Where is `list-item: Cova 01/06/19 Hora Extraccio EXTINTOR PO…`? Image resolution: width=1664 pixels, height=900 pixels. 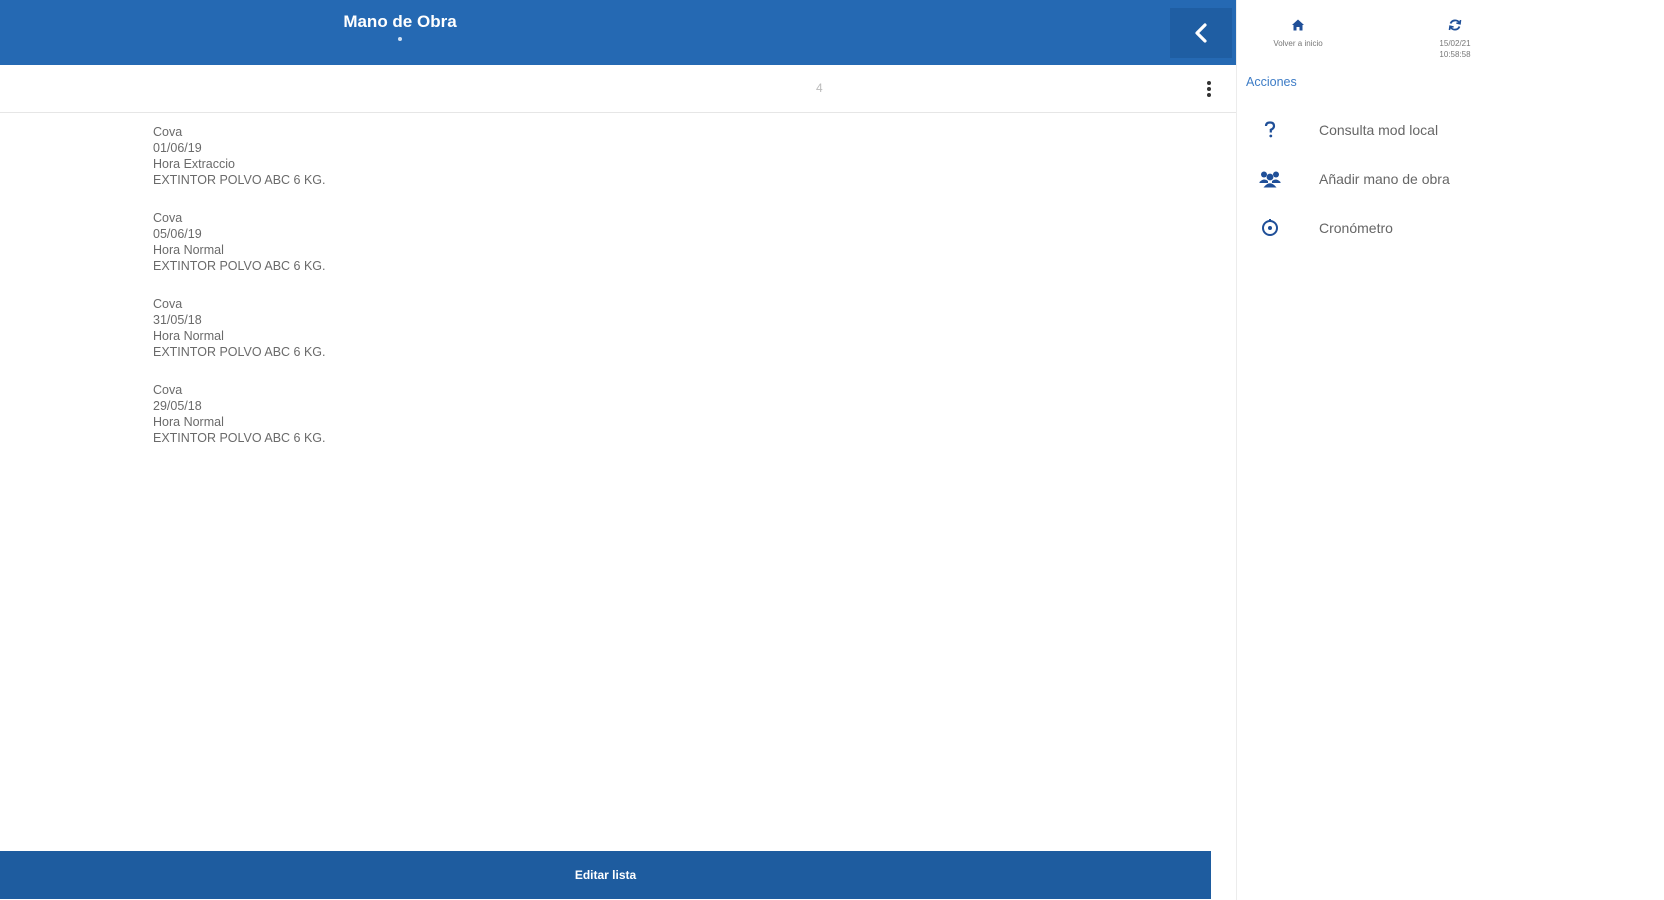 list-item: Cova 01/06/19 Hora Extraccio EXTINTOR PO… is located at coordinates (453, 156).